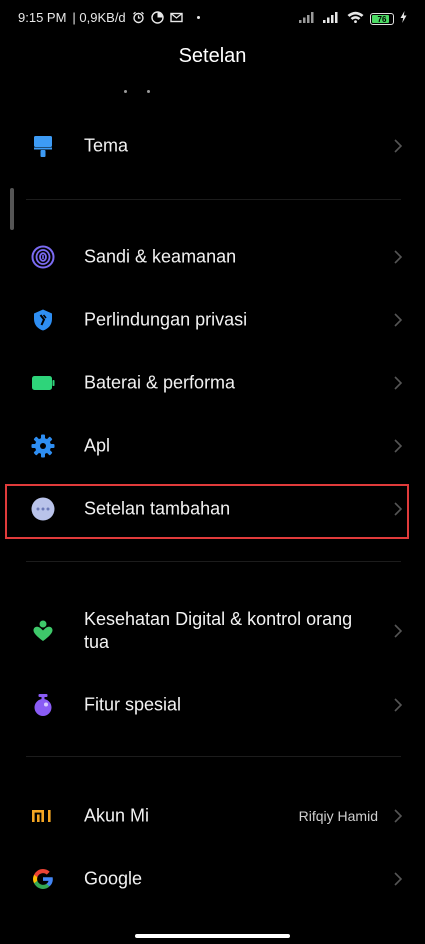 This screenshot has height=944, width=425. What do you see at coordinates (166, 319) in the screenshot?
I see `settings-item-label: Perlindungan privasi` at bounding box center [166, 319].